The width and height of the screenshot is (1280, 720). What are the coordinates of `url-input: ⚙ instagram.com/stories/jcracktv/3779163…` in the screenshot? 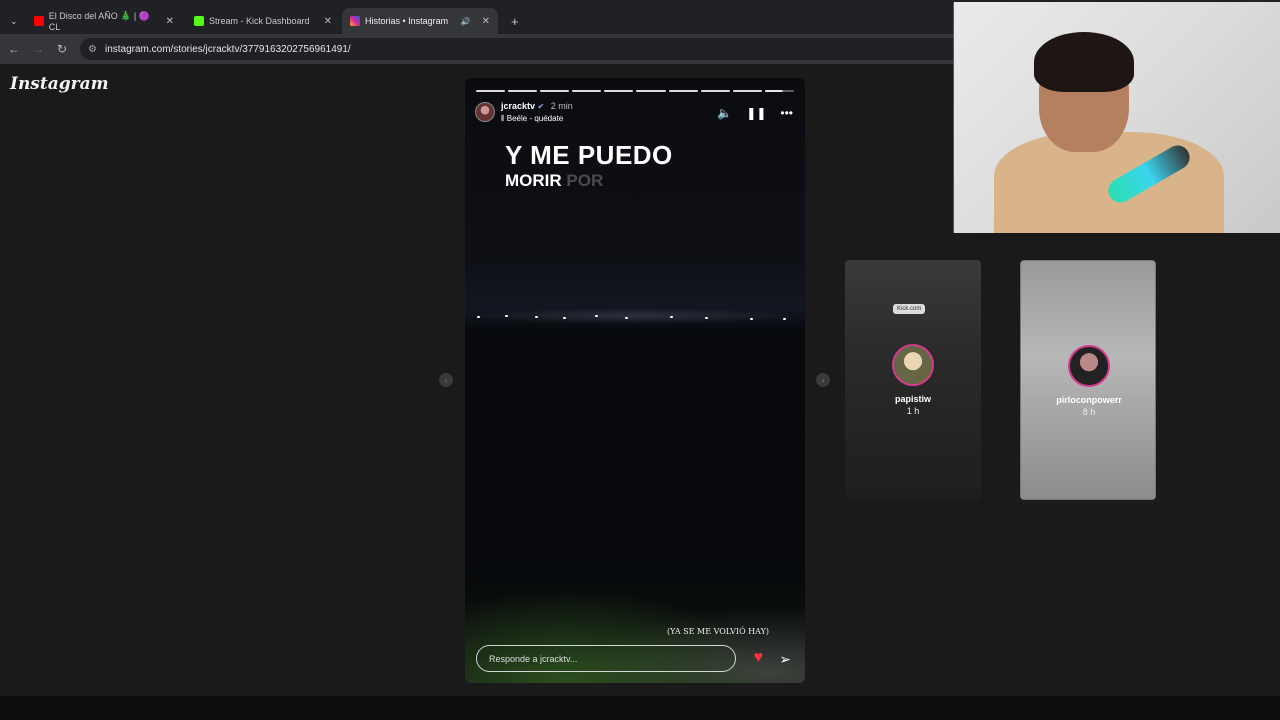 It's located at (520, 49).